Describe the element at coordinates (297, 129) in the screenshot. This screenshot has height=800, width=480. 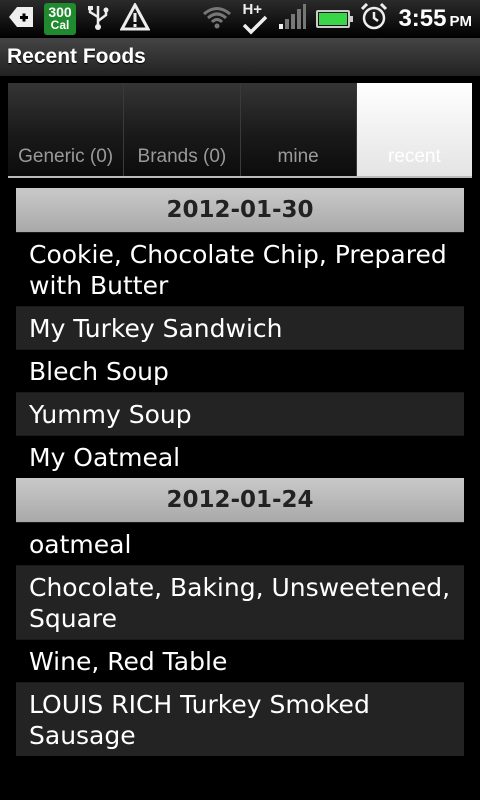
I see `tab-mine: mine` at that location.